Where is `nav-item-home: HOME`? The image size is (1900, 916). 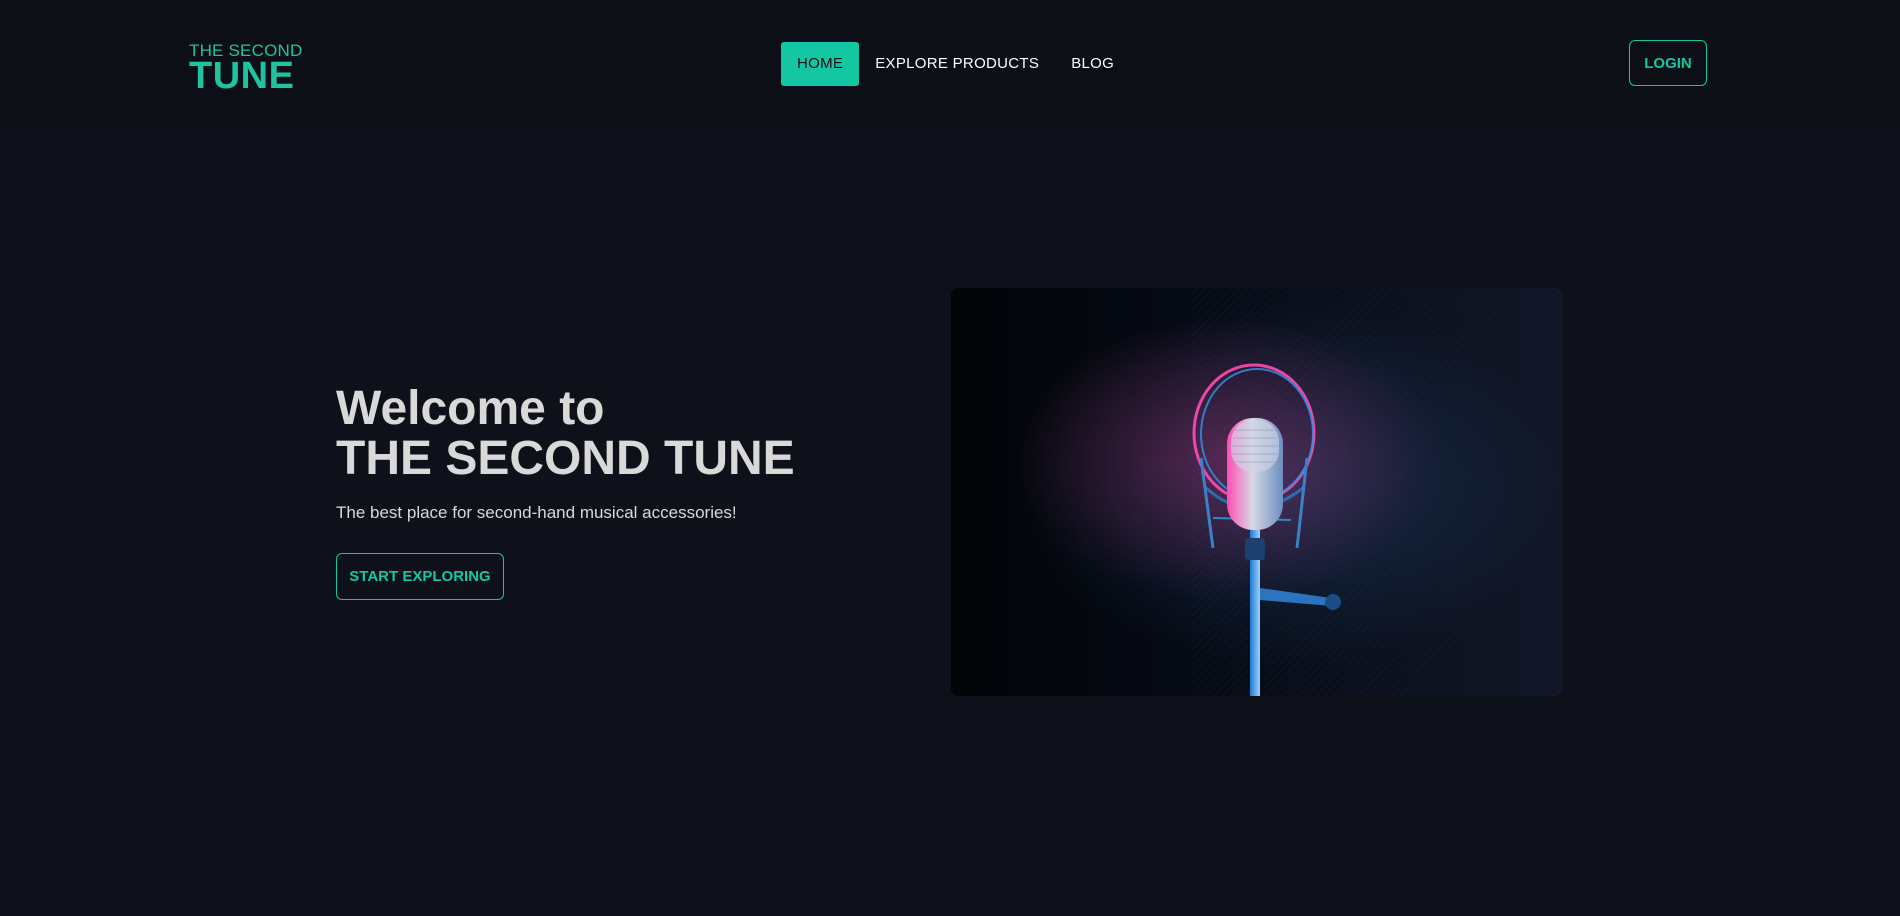 nav-item-home: HOME is located at coordinates (820, 64).